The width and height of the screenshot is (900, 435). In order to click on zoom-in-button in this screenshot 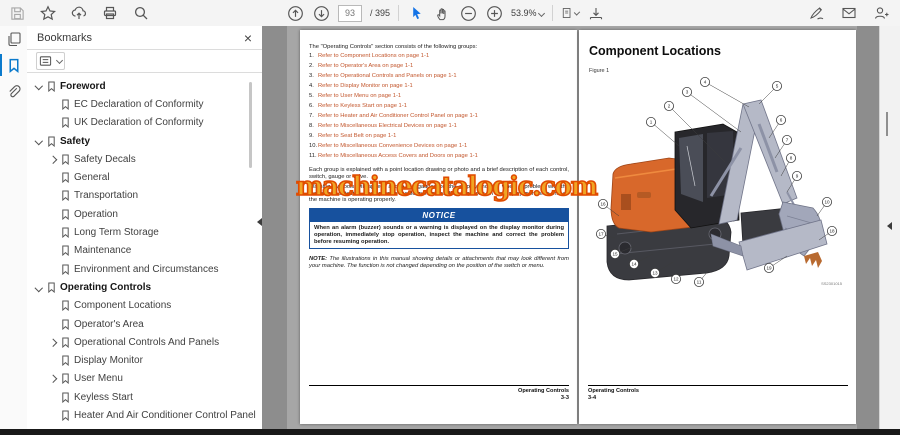, I will do `click(494, 13)`.